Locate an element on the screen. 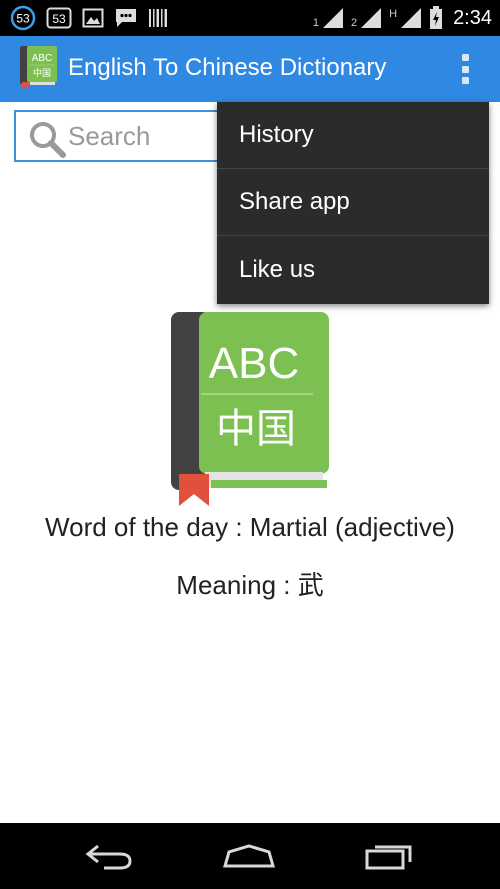  logo-text-top: ABC is located at coordinates (254, 363).